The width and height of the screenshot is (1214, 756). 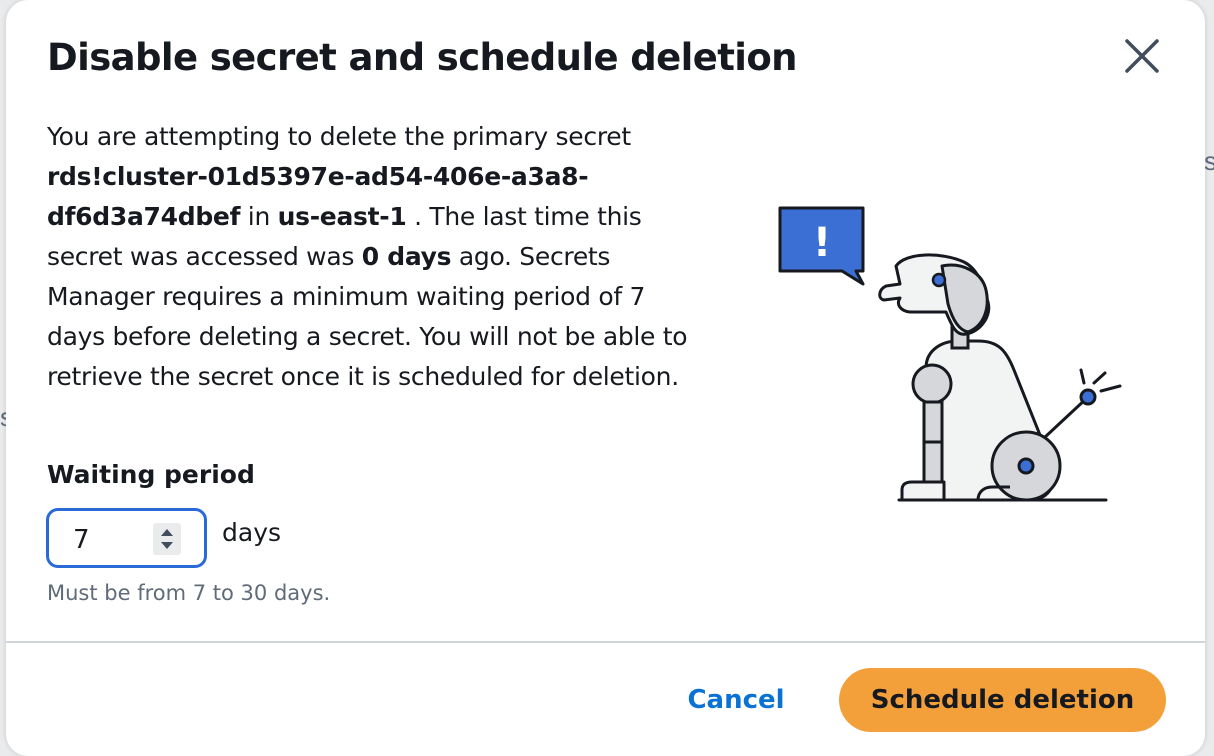 What do you see at coordinates (946, 355) in the screenshot?
I see `robot-dog-illustration: !` at bounding box center [946, 355].